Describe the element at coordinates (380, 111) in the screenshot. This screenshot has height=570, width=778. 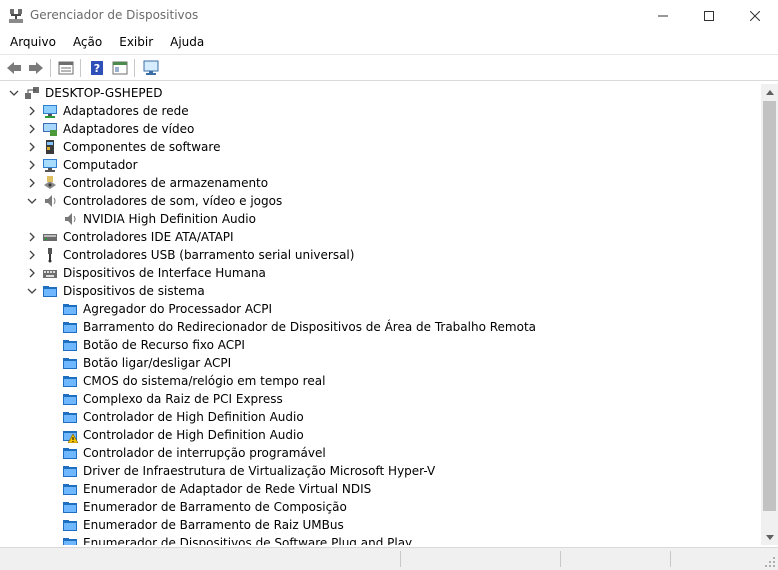
I see `tree-category-item: Adaptadores de rede` at that location.